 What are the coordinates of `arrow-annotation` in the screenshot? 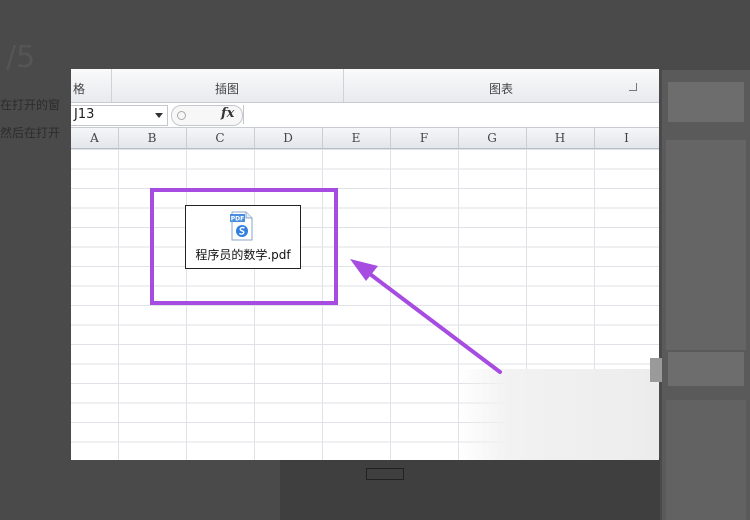 It's located at (426, 316).